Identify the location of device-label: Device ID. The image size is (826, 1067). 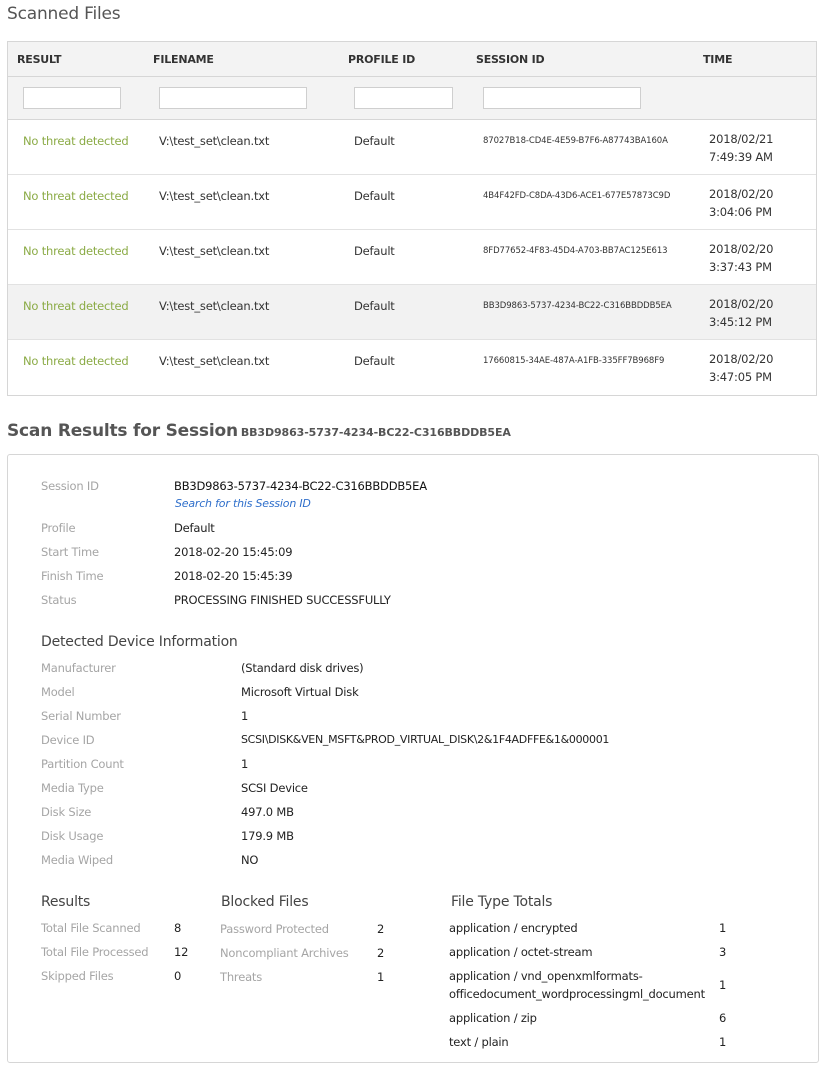
(68, 740).